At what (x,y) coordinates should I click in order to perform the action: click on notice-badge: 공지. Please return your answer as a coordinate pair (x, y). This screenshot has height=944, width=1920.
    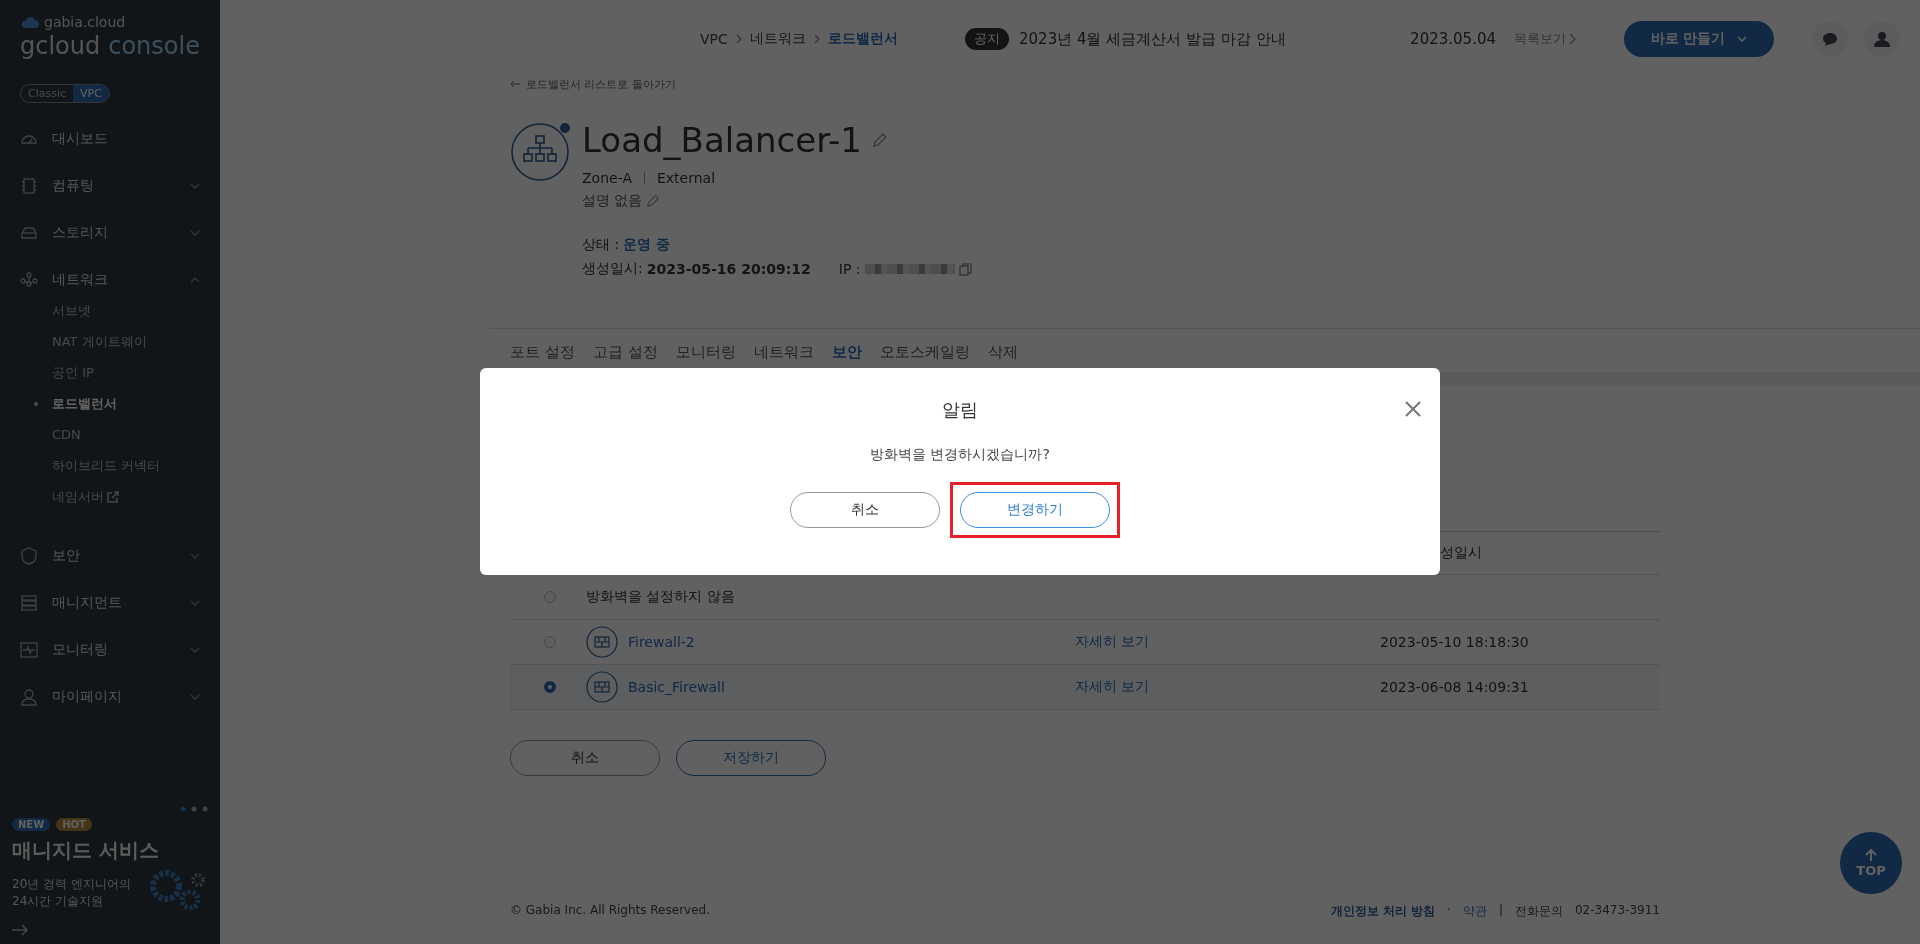
    Looking at the image, I should click on (987, 39).